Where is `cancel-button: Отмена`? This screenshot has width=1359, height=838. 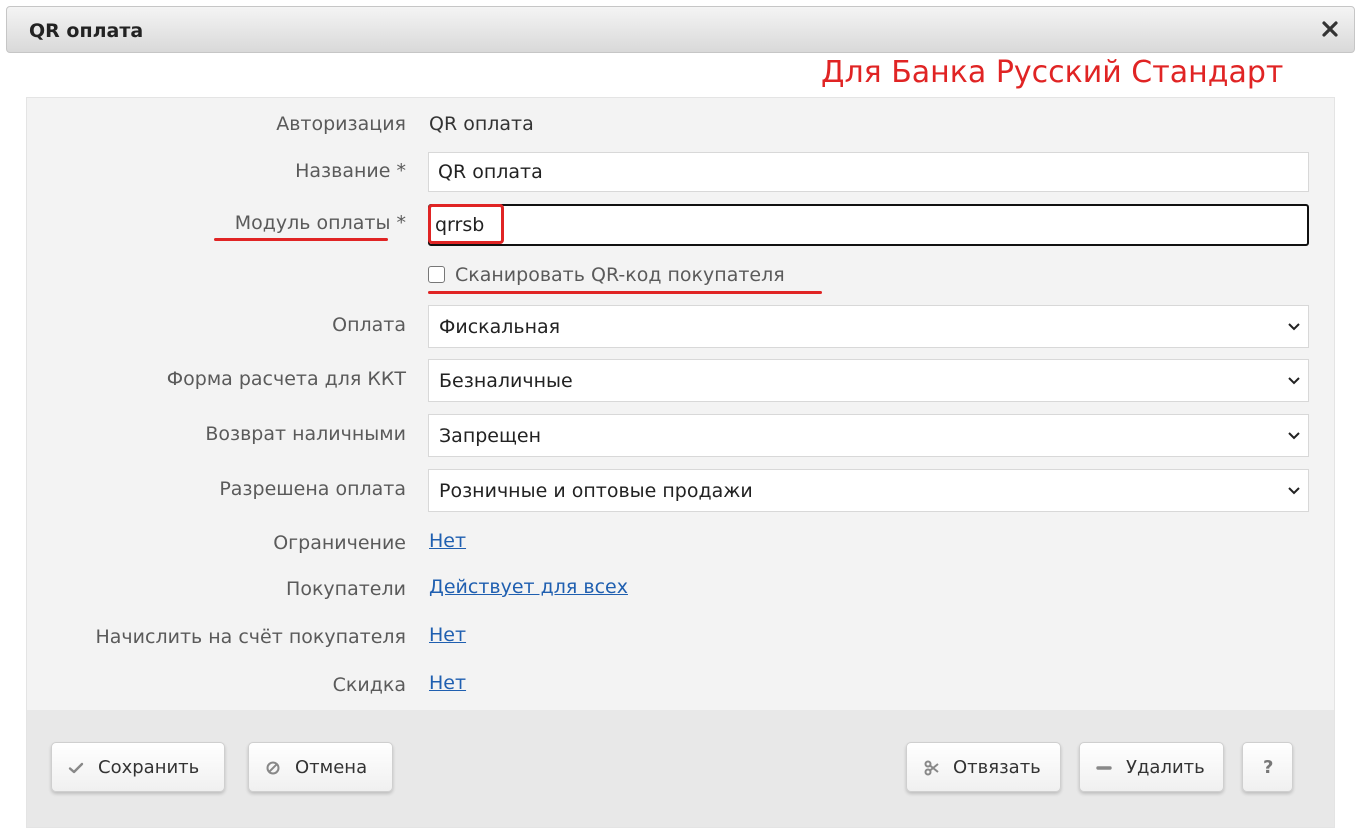 cancel-button: Отмена is located at coordinates (320, 767).